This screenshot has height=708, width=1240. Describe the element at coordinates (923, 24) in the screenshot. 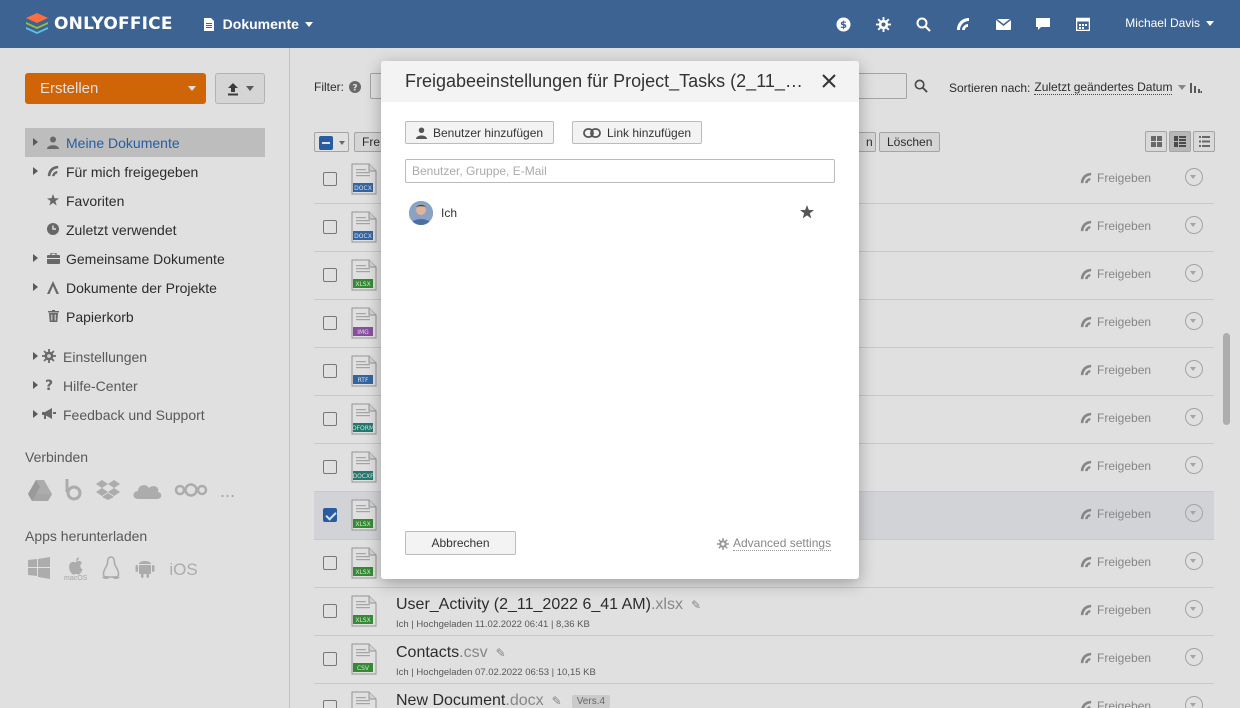

I see `search-icon` at that location.